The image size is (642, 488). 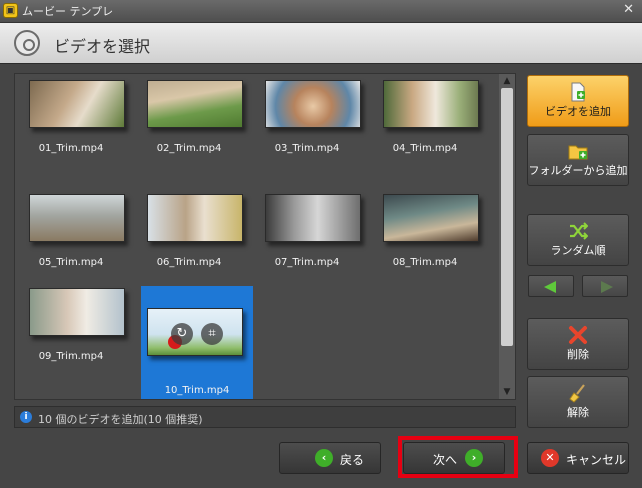 What do you see at coordinates (307, 130) in the screenshot?
I see `video-tile: 03_Trim.mp4` at bounding box center [307, 130].